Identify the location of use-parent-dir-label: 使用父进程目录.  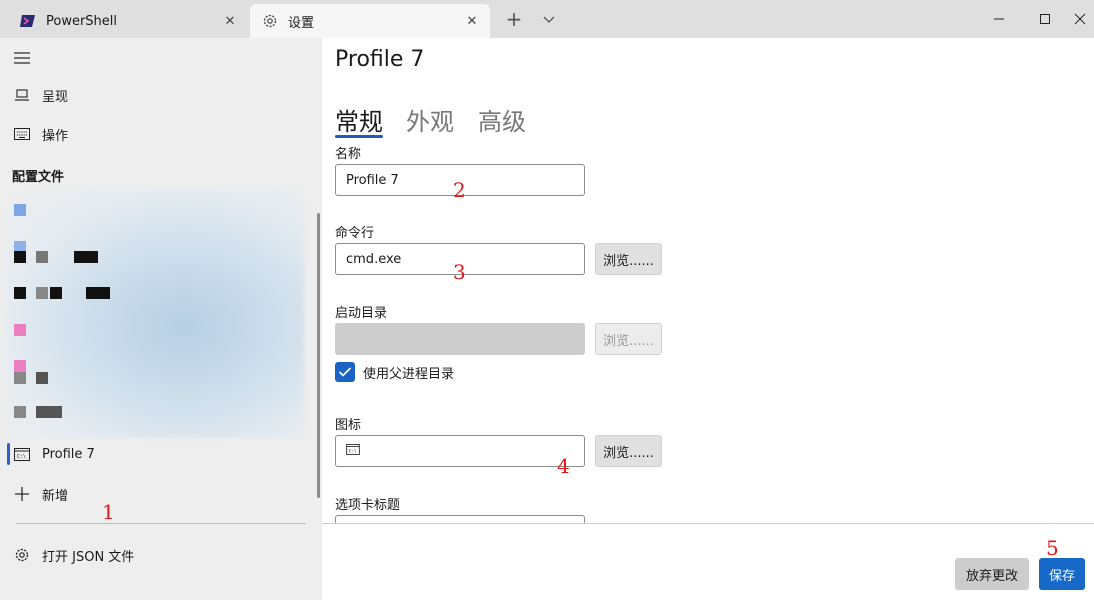
(409, 374).